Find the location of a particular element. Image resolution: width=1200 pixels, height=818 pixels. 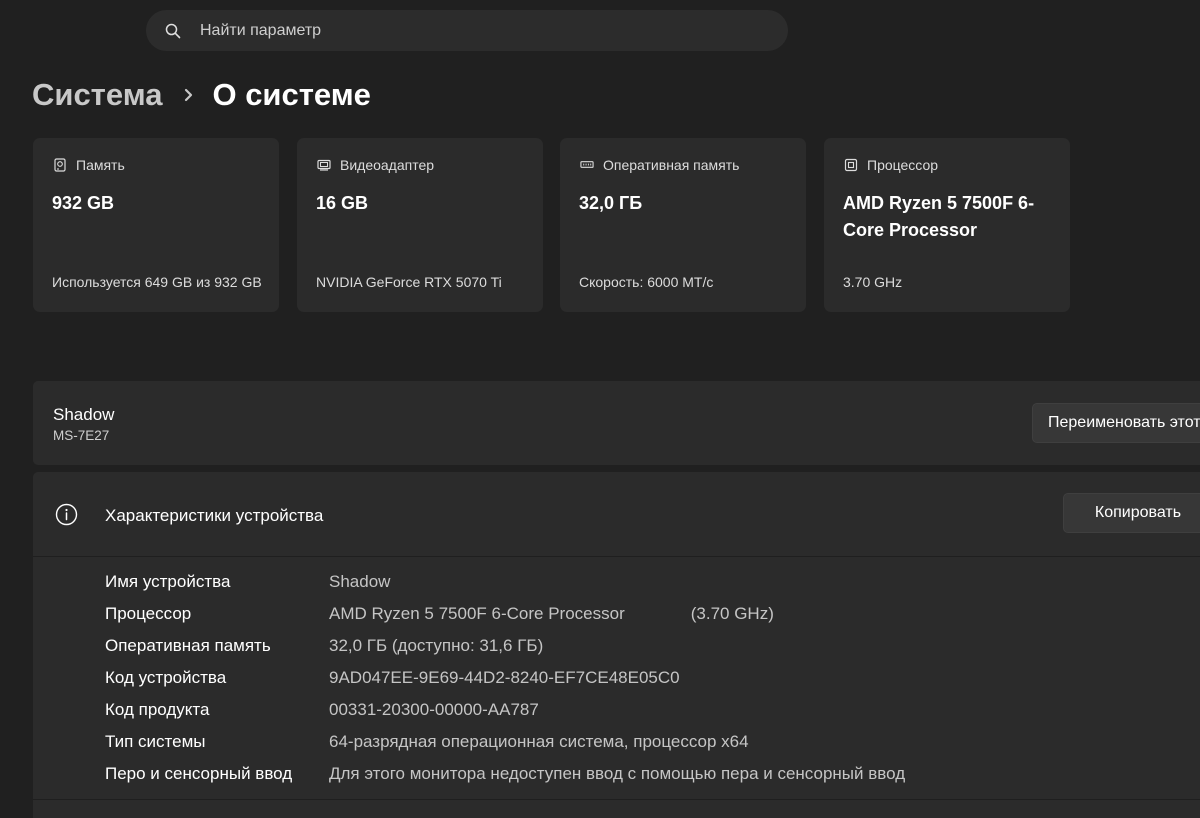

spec-row-device-name: Имя устройства Shadow is located at coordinates (652, 582).